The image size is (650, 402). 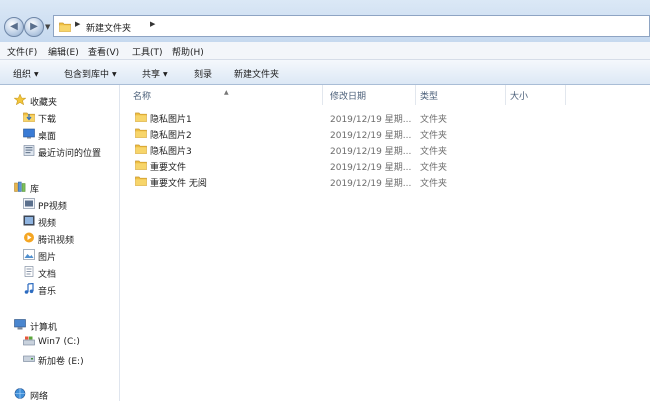 I want to click on recent-places-icon, so click(x=29, y=150).